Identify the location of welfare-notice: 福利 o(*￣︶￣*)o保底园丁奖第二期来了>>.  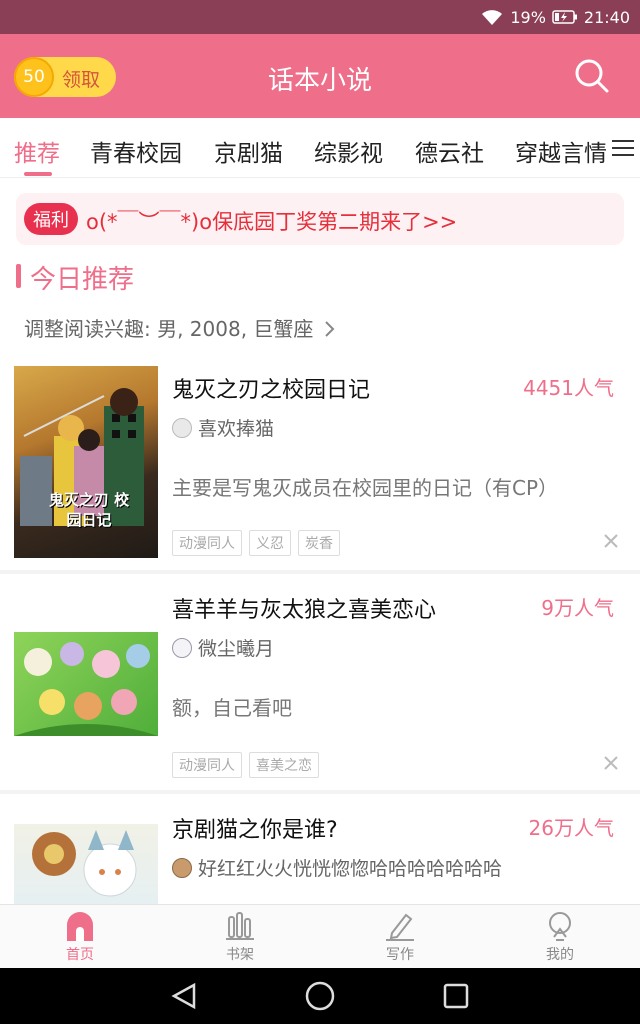
(320, 219).